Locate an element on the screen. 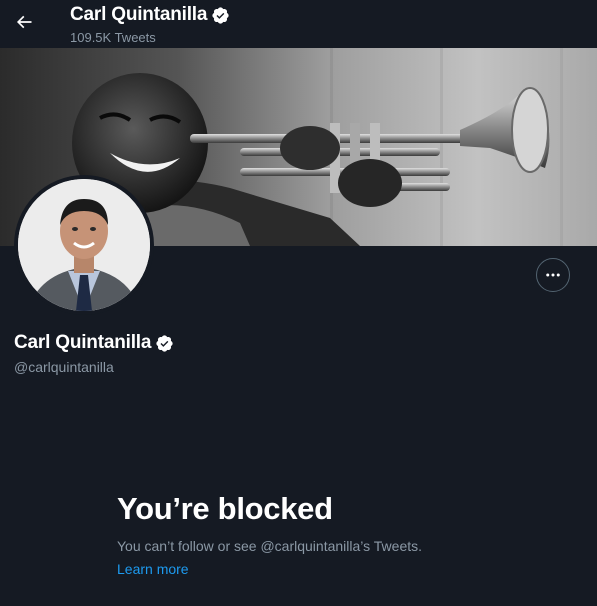 Image resolution: width=597 pixels, height=606 pixels. learn-more-link: Learn more is located at coordinates (153, 569).